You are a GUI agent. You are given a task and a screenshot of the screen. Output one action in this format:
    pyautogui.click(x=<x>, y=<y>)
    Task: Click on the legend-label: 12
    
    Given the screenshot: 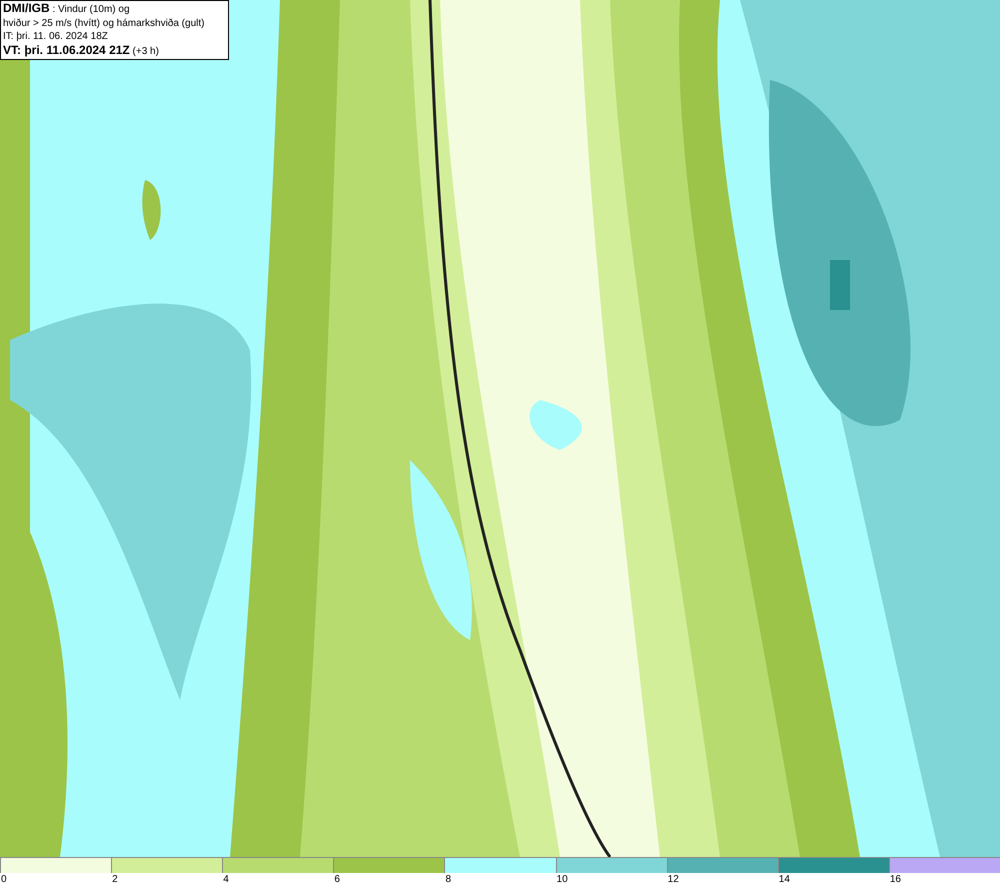 What is the action you would take?
    pyautogui.click(x=672, y=879)
    